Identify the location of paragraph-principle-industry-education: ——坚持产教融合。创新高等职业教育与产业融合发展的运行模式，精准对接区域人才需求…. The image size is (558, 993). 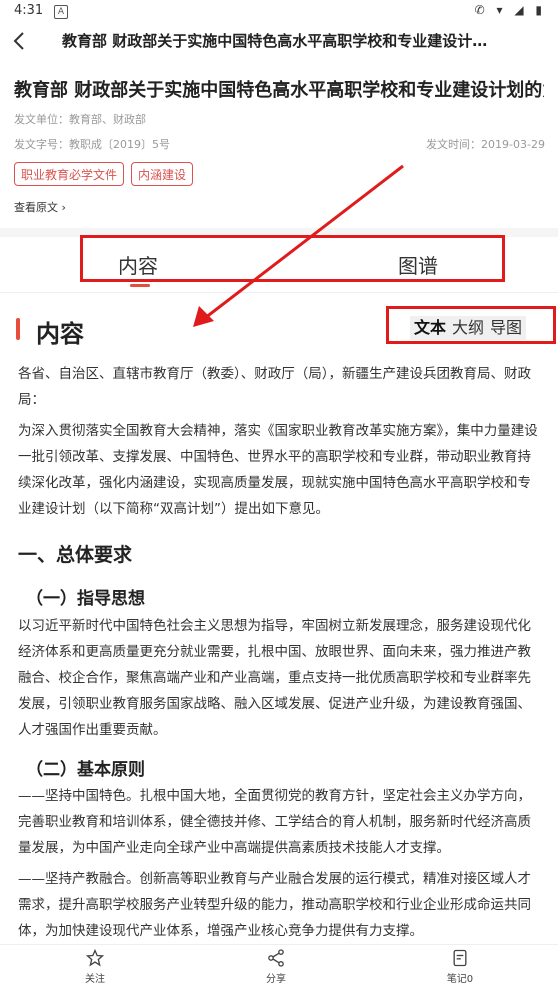
(274, 905).